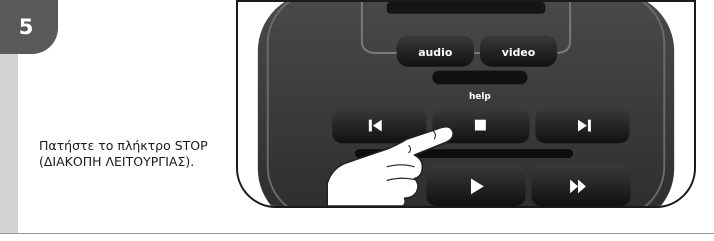  I want to click on bottom-divider, so click(357, 233).